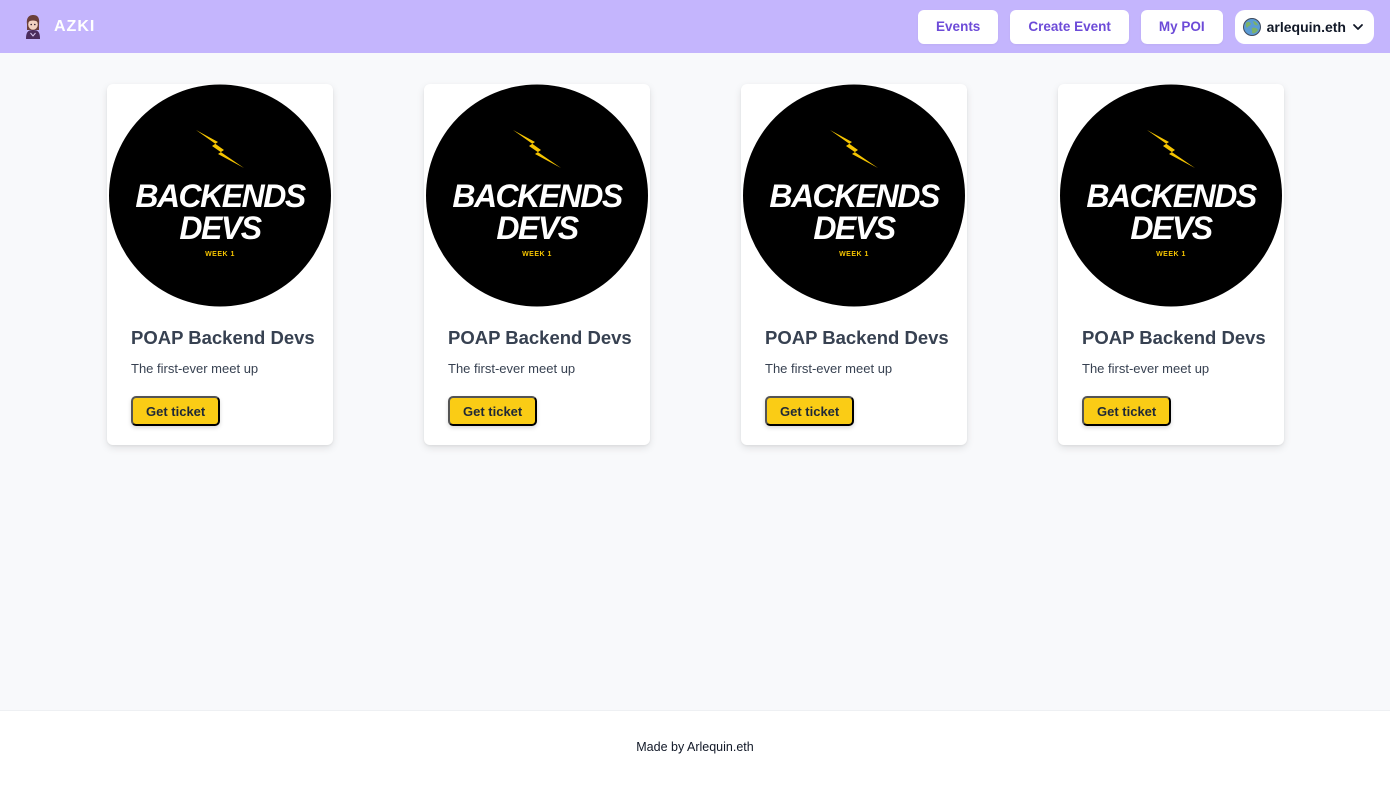 The image size is (1390, 791). I want to click on events-button: Events, so click(958, 26).